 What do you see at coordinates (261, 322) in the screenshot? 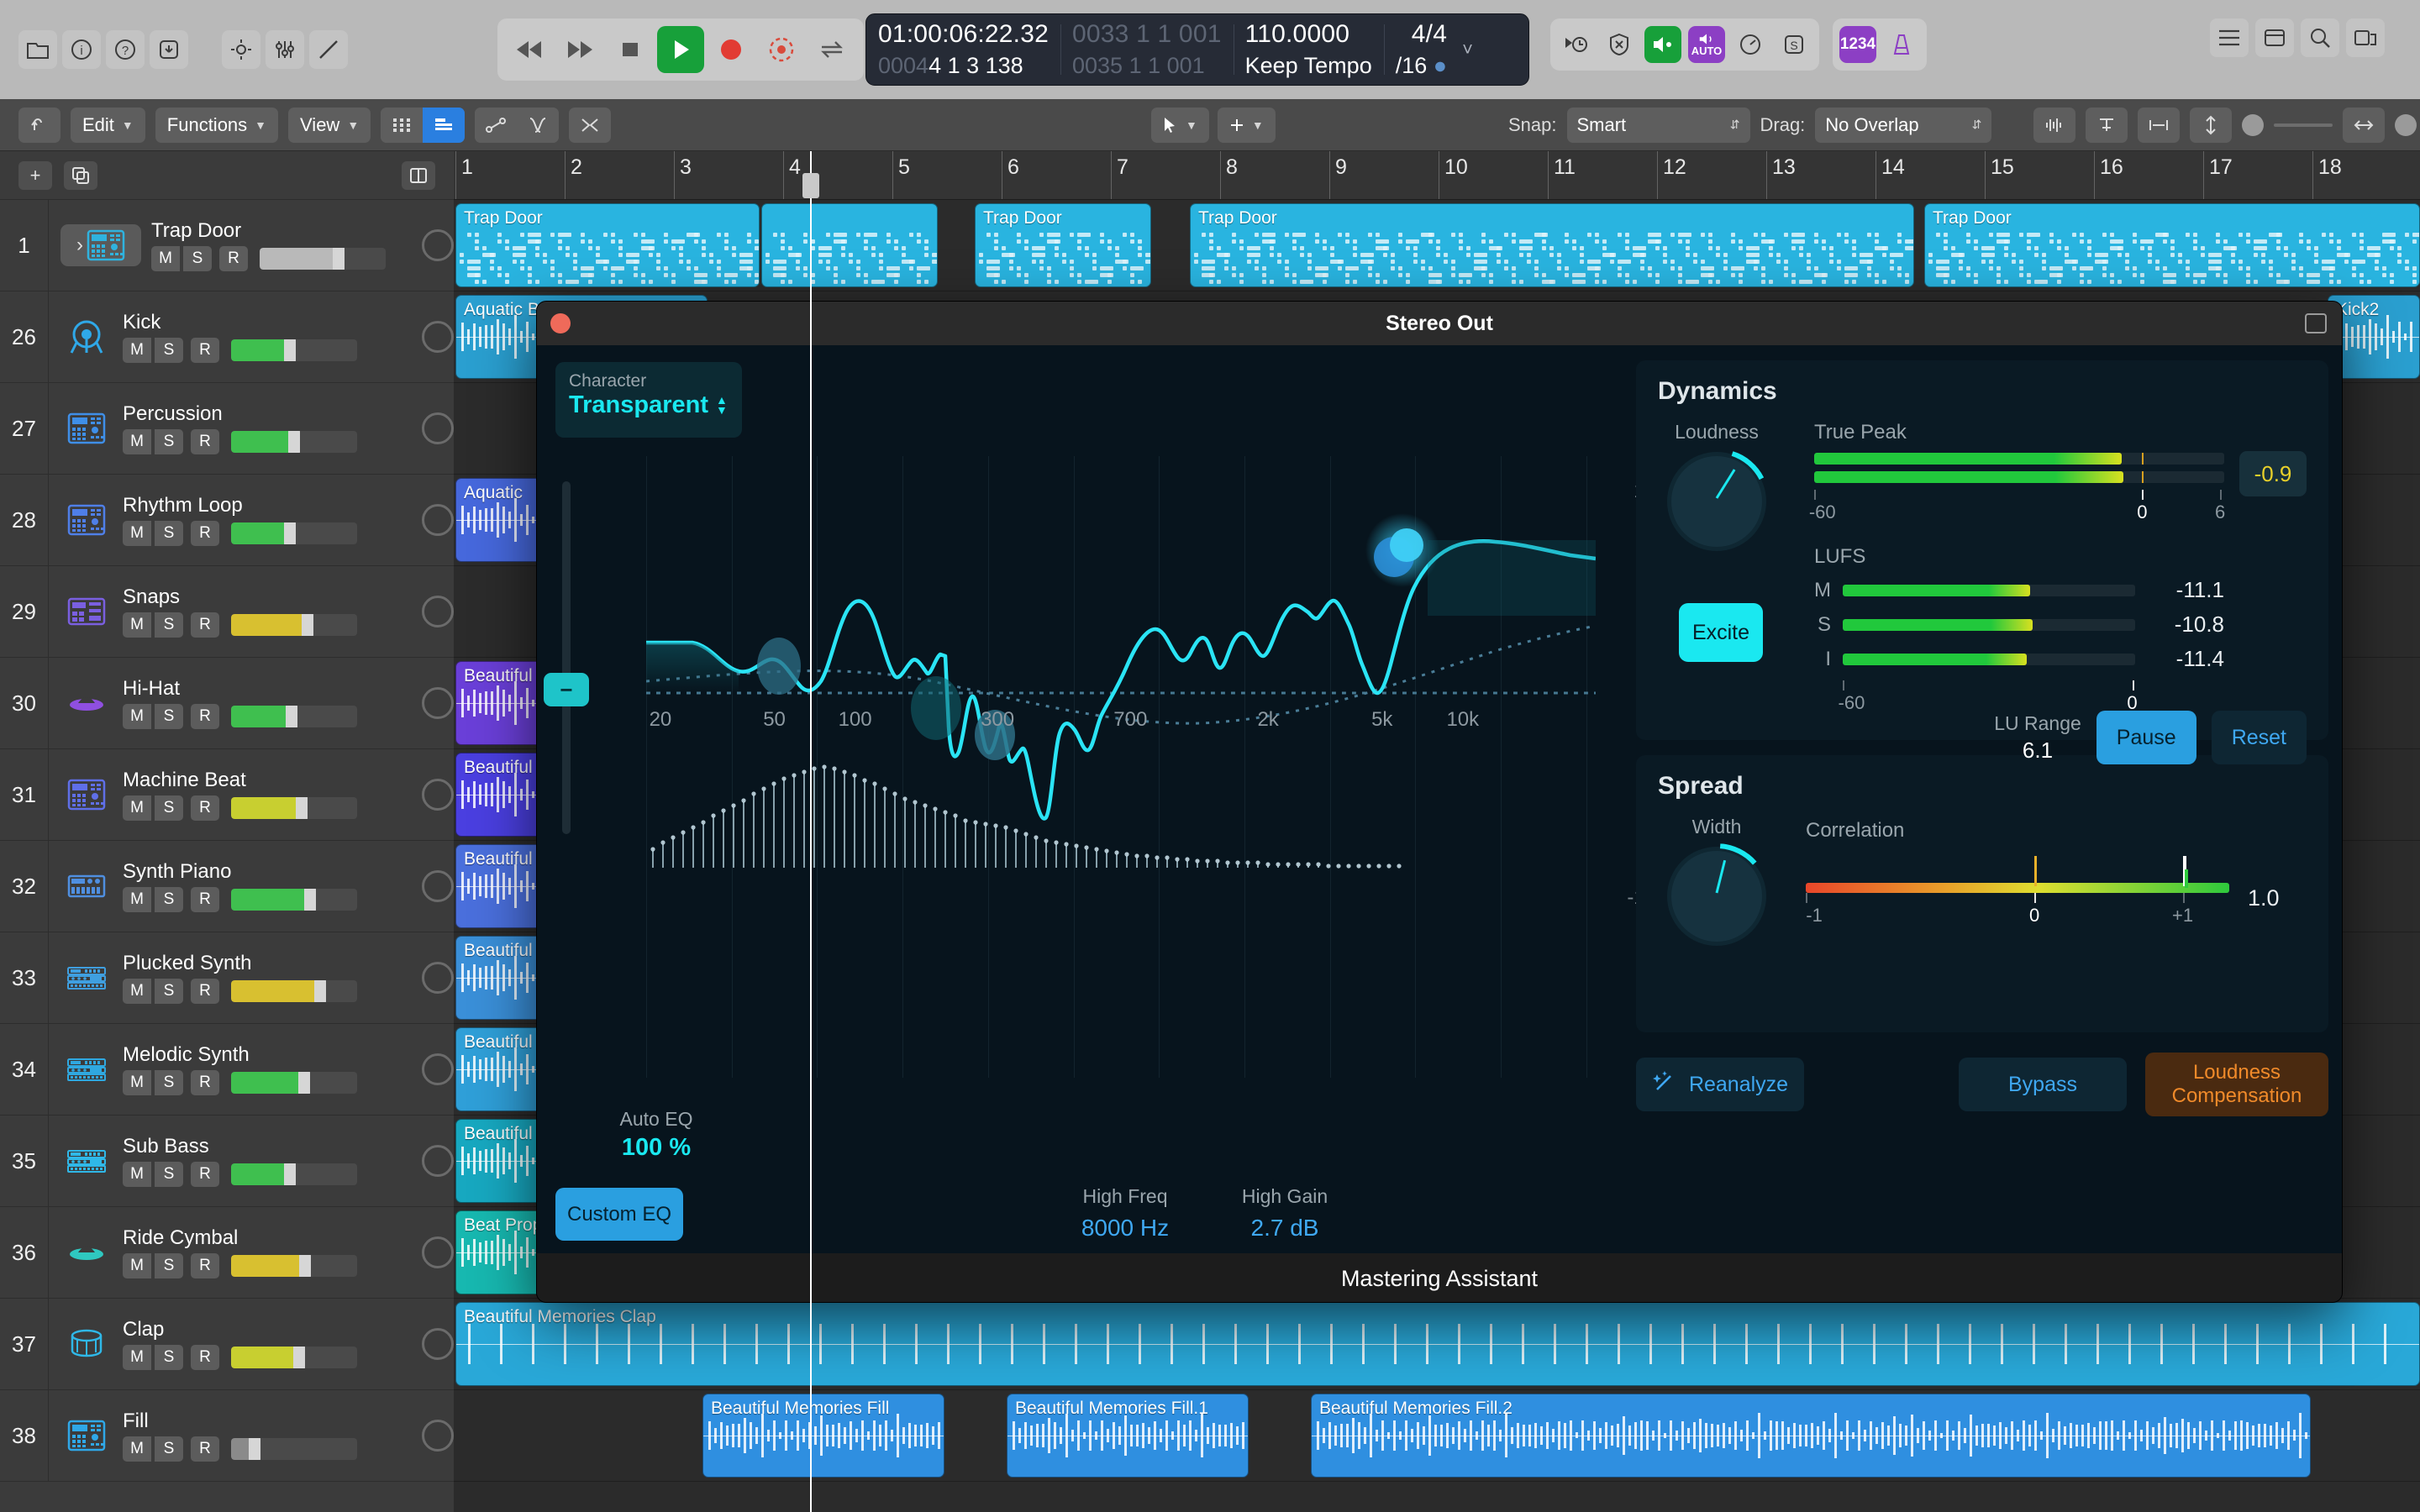
I see `track-name: Kick` at bounding box center [261, 322].